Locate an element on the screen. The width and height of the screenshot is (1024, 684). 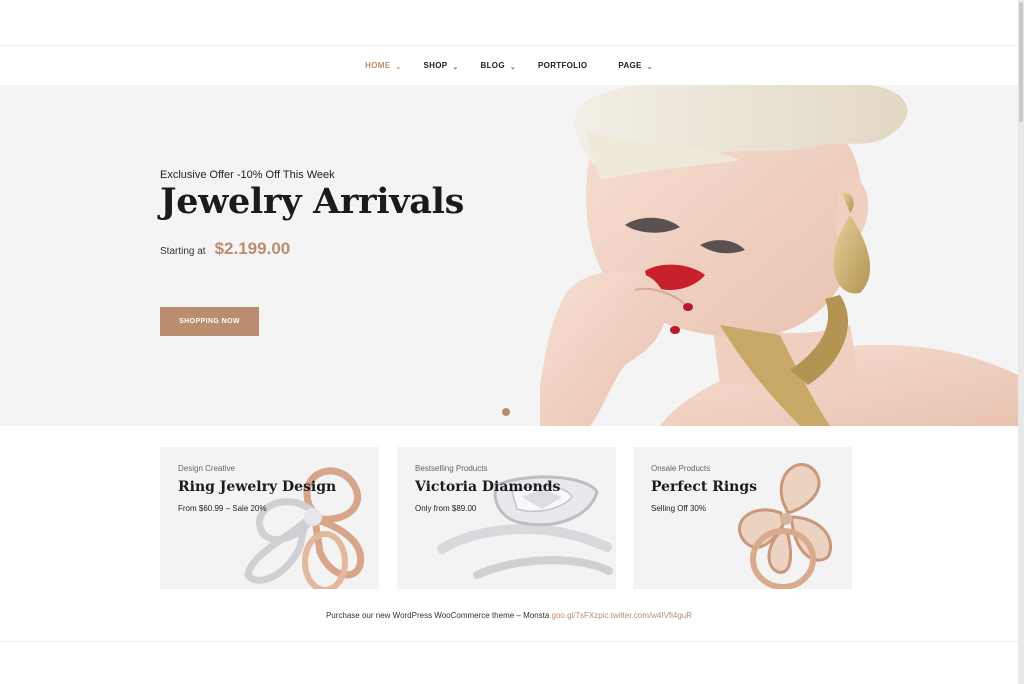
starting-at-label: Starting at is located at coordinates (183, 251).